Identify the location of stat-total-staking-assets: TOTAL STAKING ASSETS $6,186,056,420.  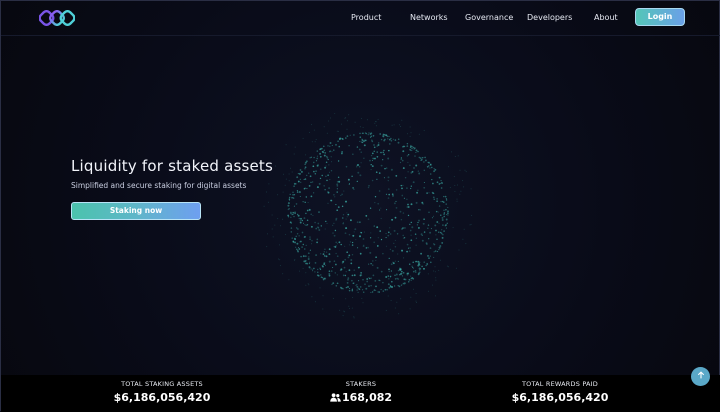
(162, 392).